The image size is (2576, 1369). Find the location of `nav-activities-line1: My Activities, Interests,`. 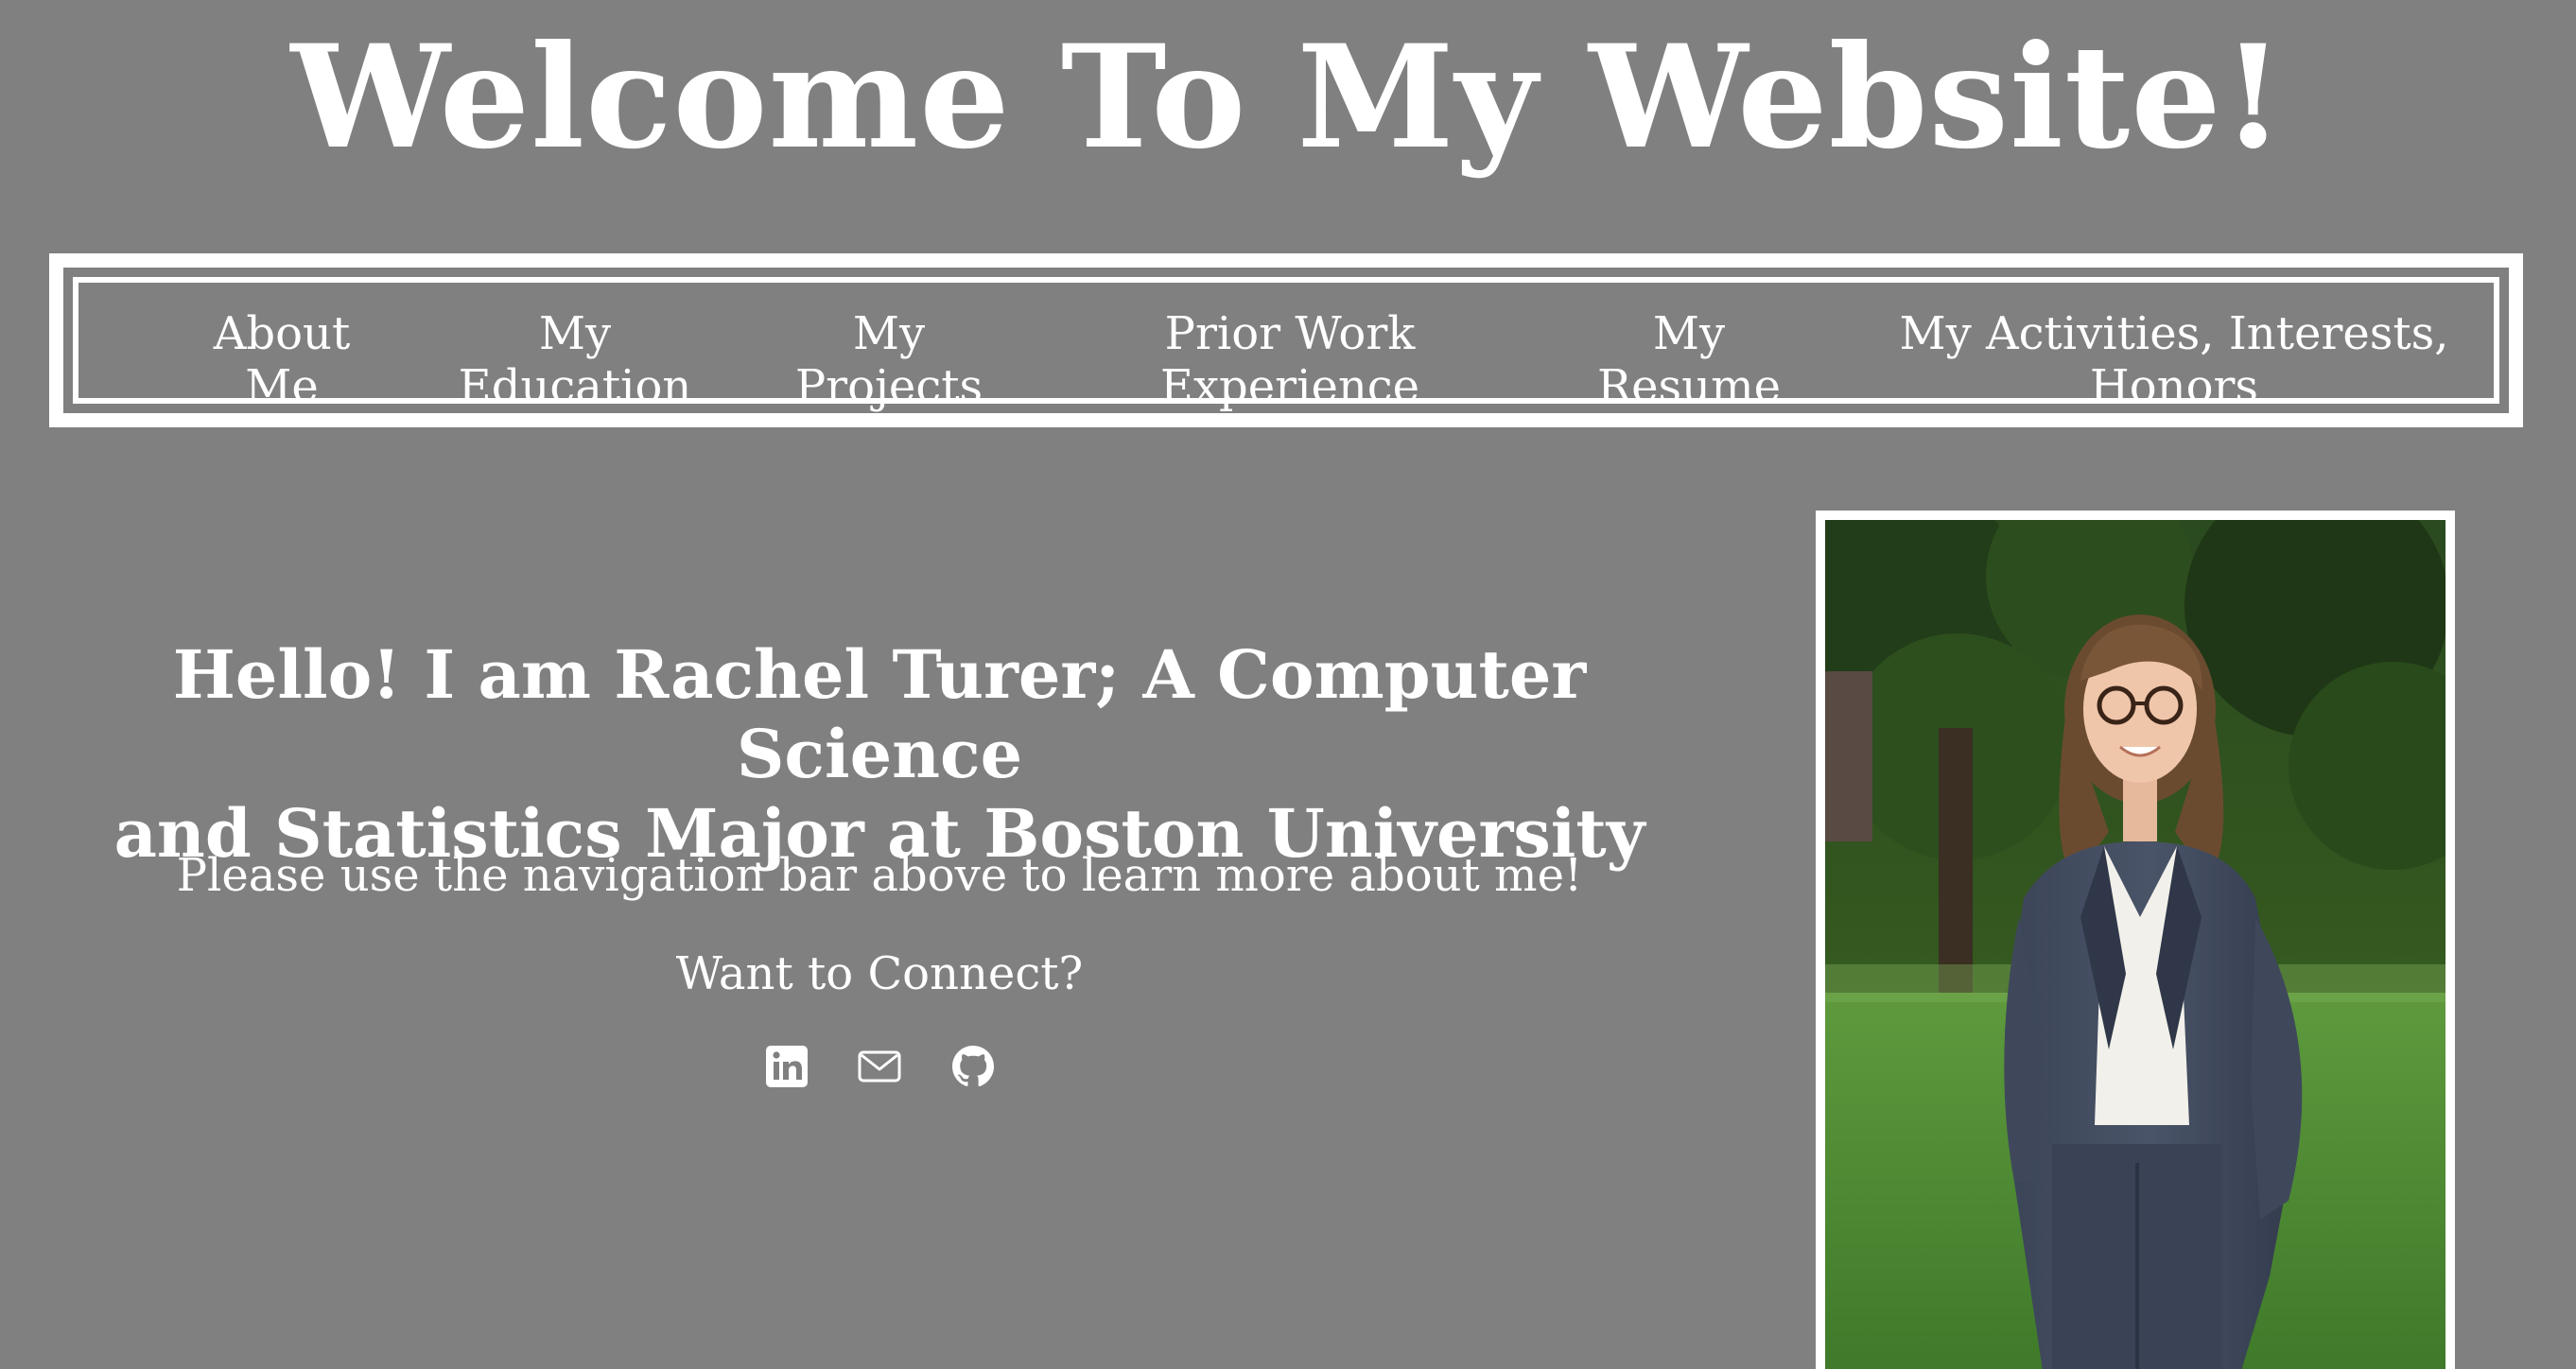

nav-activities-line1: My Activities, Interests, is located at coordinates (2174, 333).